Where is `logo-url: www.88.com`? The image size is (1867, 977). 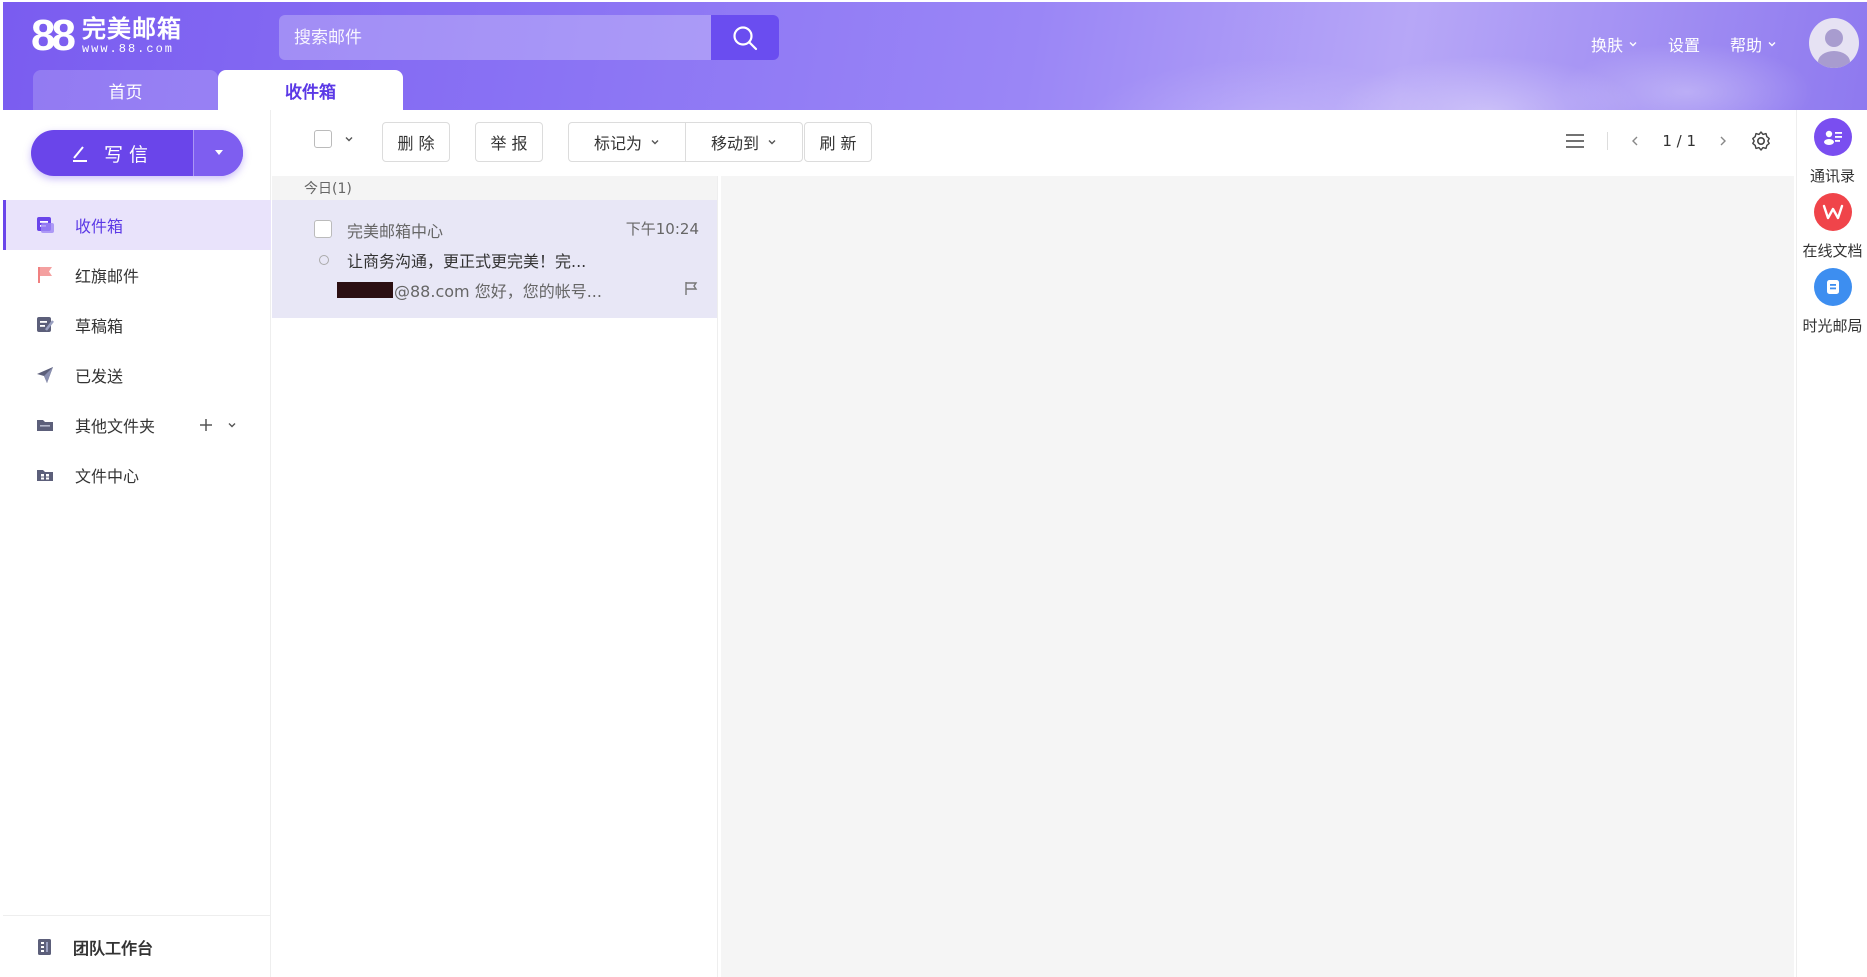
logo-url: www.88.com is located at coordinates (127, 49).